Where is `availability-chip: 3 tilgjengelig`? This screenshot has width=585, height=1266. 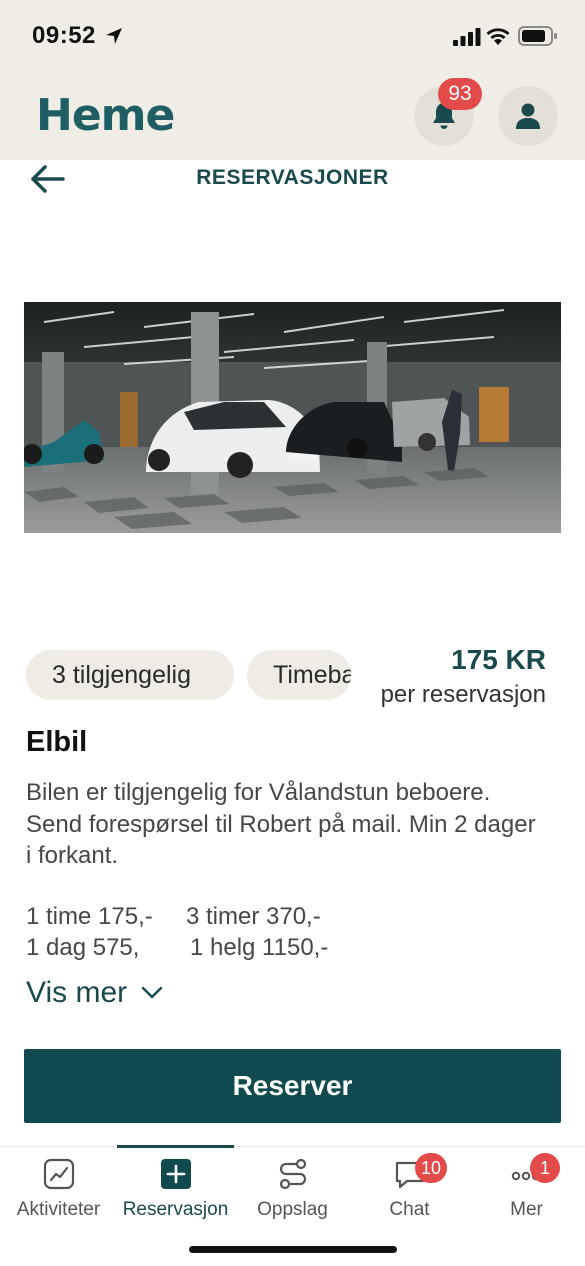 availability-chip: 3 tilgjengelig is located at coordinates (130, 675).